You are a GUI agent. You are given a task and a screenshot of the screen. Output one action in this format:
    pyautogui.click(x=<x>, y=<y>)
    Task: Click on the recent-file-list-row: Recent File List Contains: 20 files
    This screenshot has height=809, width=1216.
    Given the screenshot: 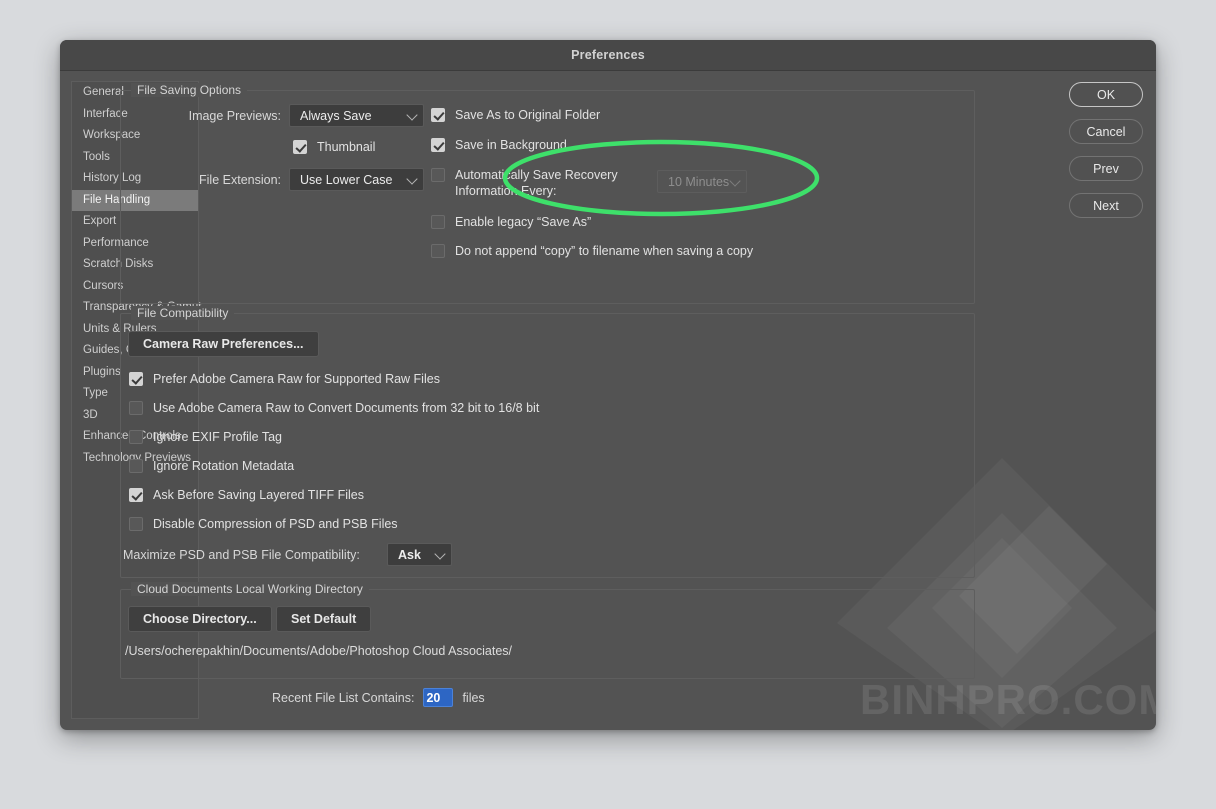 What is the action you would take?
    pyautogui.click(x=378, y=697)
    